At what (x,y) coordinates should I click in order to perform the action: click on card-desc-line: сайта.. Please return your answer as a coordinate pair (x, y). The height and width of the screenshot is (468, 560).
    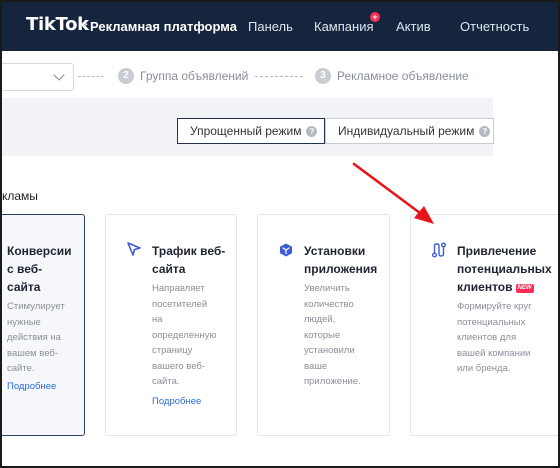
    Looking at the image, I should click on (166, 381).